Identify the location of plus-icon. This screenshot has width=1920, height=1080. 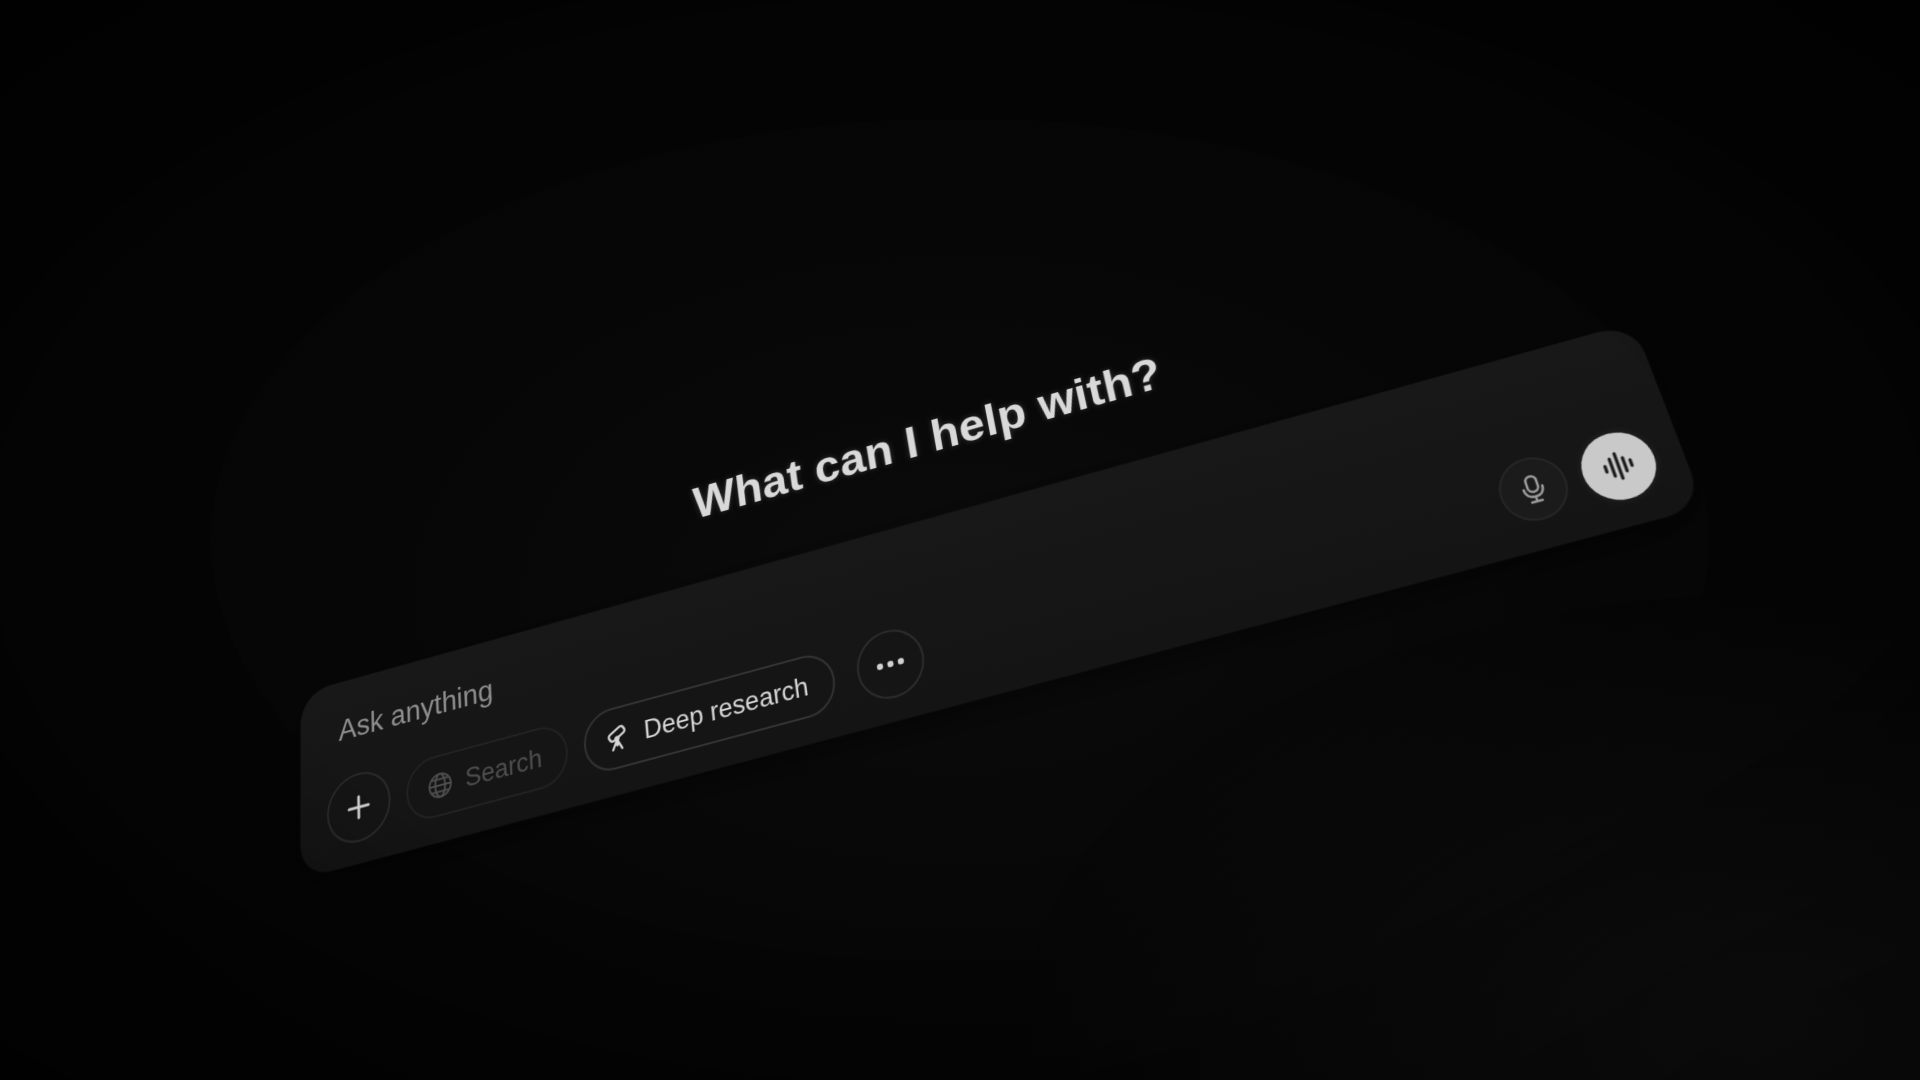
(358, 807).